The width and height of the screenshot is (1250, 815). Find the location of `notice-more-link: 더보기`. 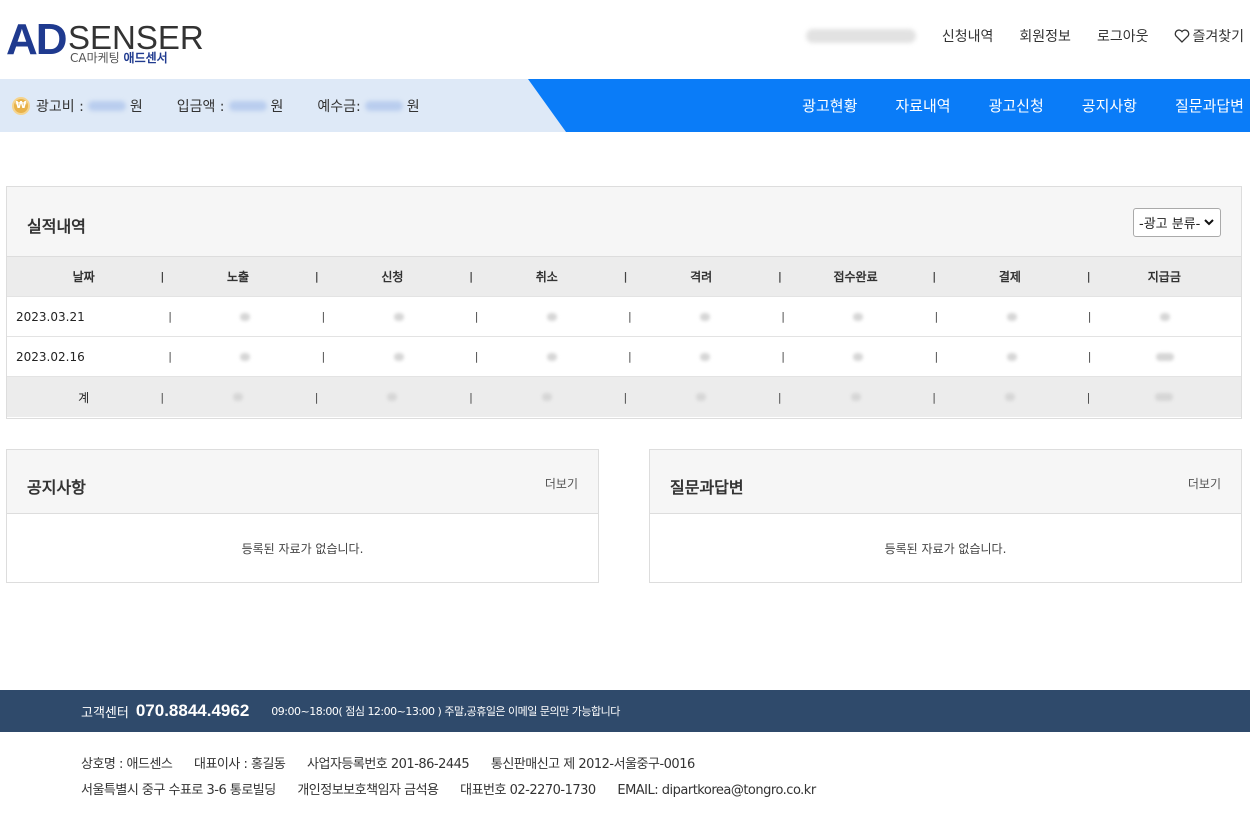

notice-more-link: 더보기 is located at coordinates (561, 483).